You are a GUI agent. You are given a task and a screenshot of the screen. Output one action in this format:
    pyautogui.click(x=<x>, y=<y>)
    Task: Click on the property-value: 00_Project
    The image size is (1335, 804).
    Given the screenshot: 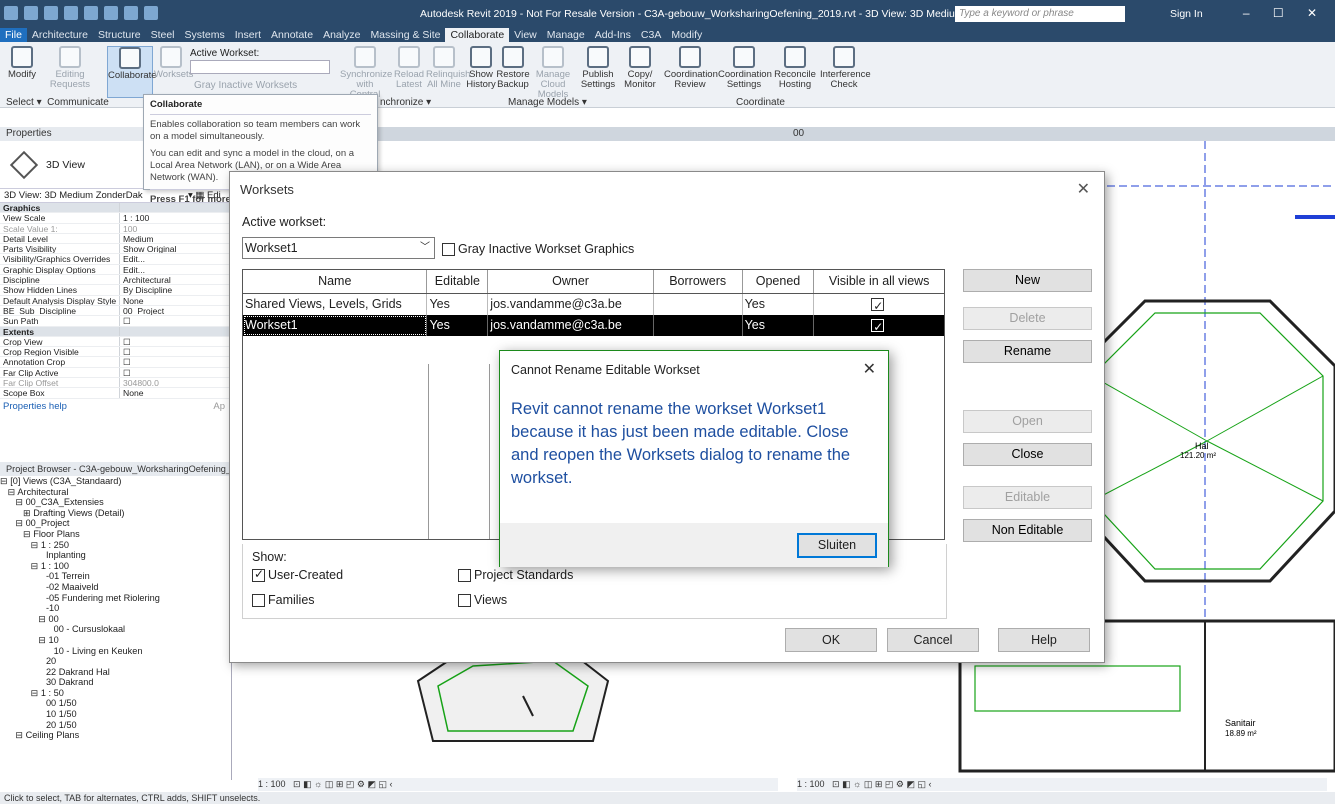 What is the action you would take?
    pyautogui.click(x=175, y=310)
    